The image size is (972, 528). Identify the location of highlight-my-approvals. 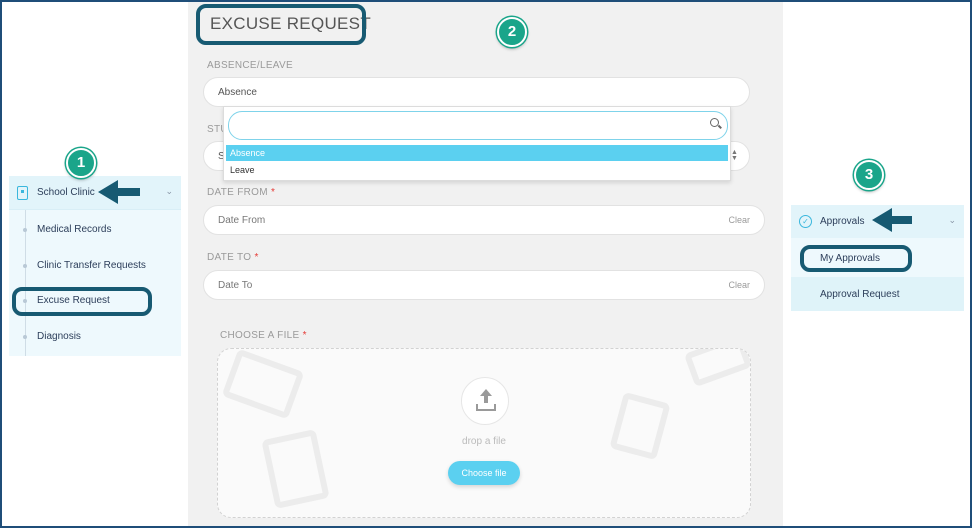
(856, 258).